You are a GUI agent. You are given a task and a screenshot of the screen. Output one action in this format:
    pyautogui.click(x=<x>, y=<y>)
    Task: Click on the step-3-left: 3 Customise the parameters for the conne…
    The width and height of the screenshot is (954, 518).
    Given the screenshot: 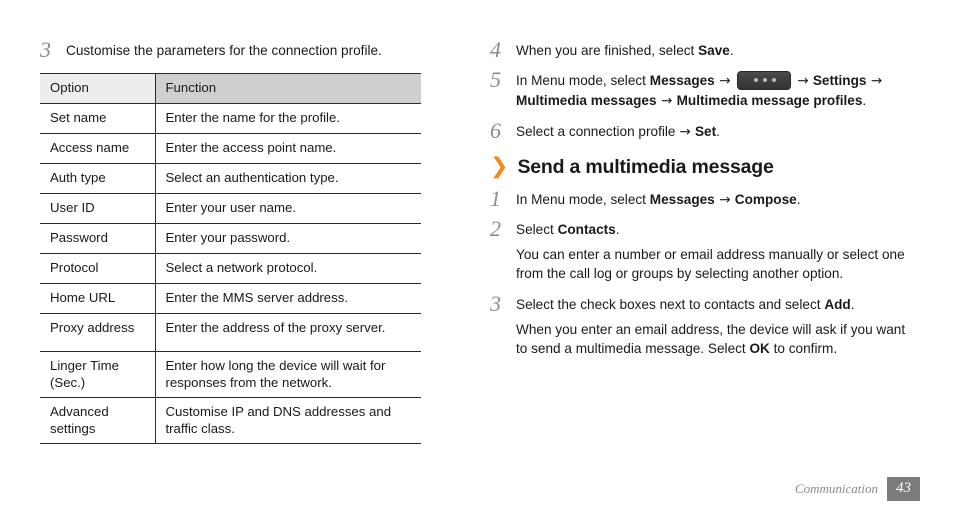 What is the action you would take?
    pyautogui.click(x=258, y=49)
    